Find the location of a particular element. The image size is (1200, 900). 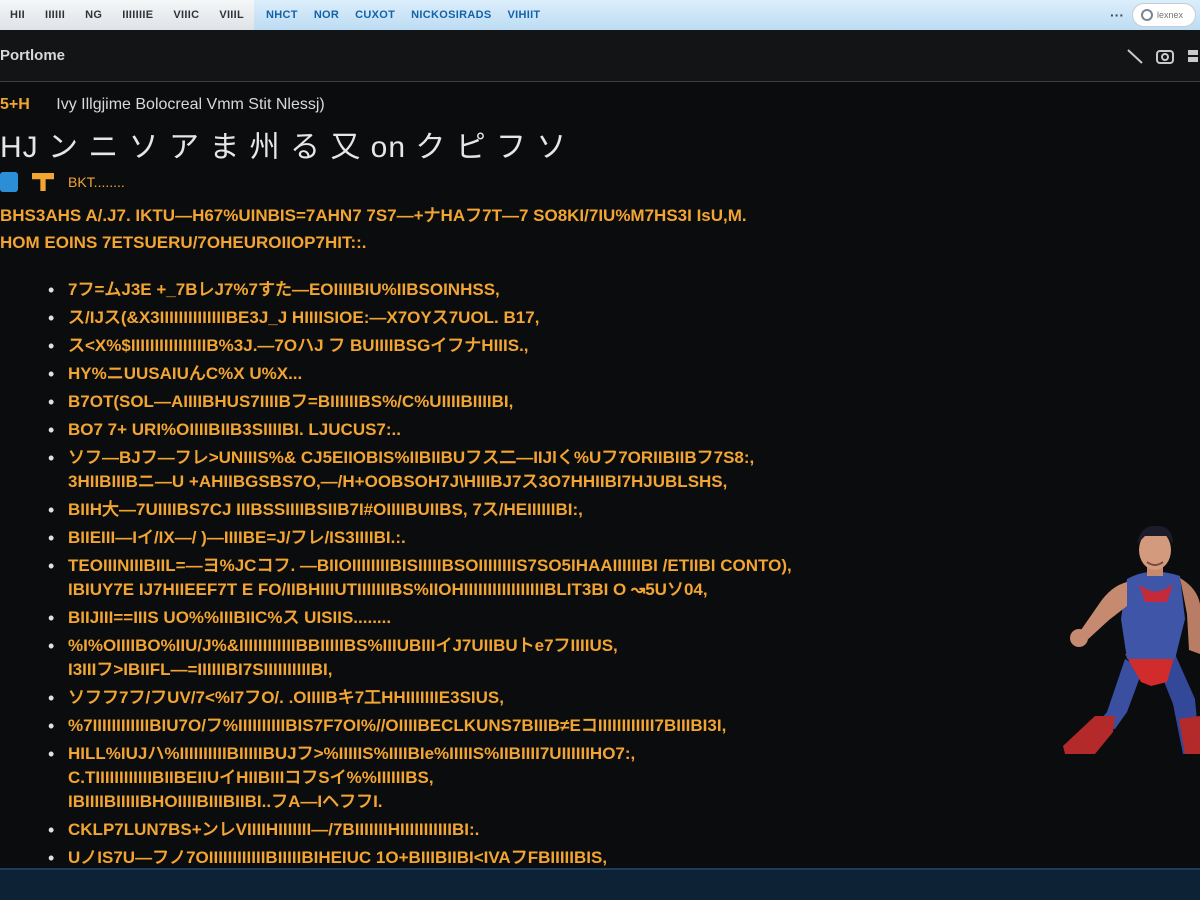

menu-link-5: VIHIIT is located at coordinates (523, 15).